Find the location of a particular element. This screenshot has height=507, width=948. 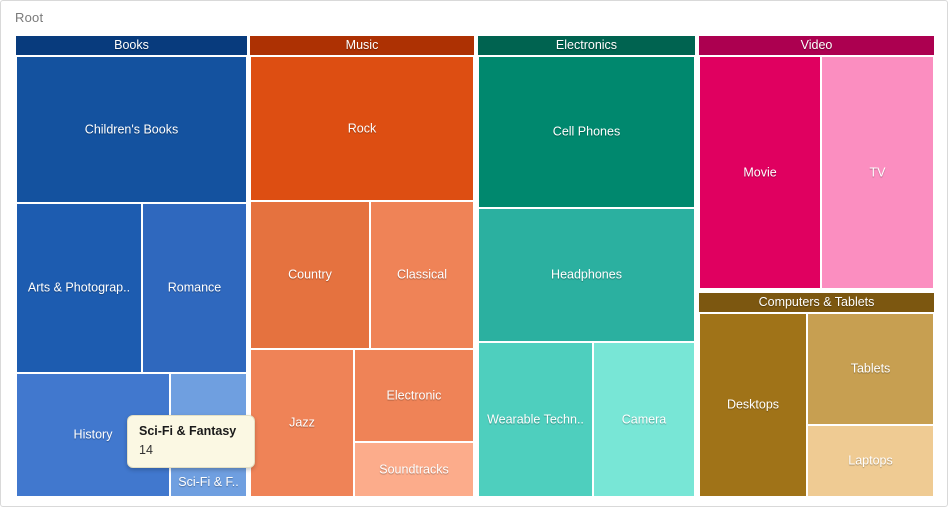

leaf-label-classical: Classical is located at coordinates (421, 274).